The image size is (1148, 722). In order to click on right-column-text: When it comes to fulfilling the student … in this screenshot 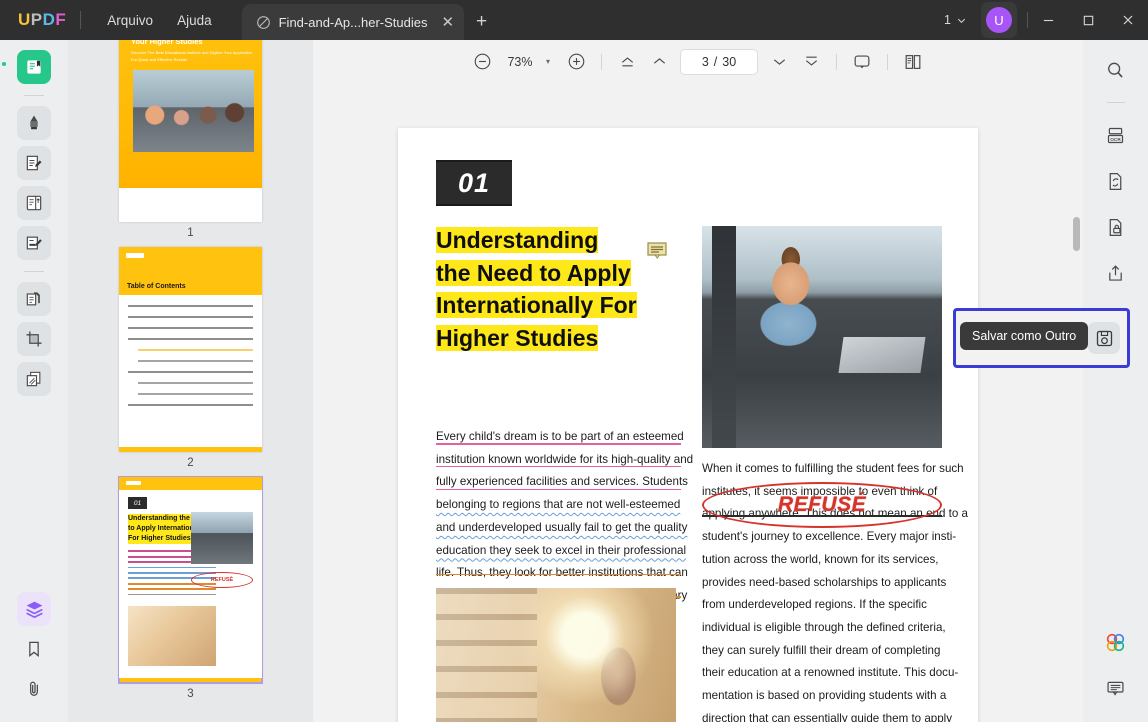, I will do `click(835, 590)`.